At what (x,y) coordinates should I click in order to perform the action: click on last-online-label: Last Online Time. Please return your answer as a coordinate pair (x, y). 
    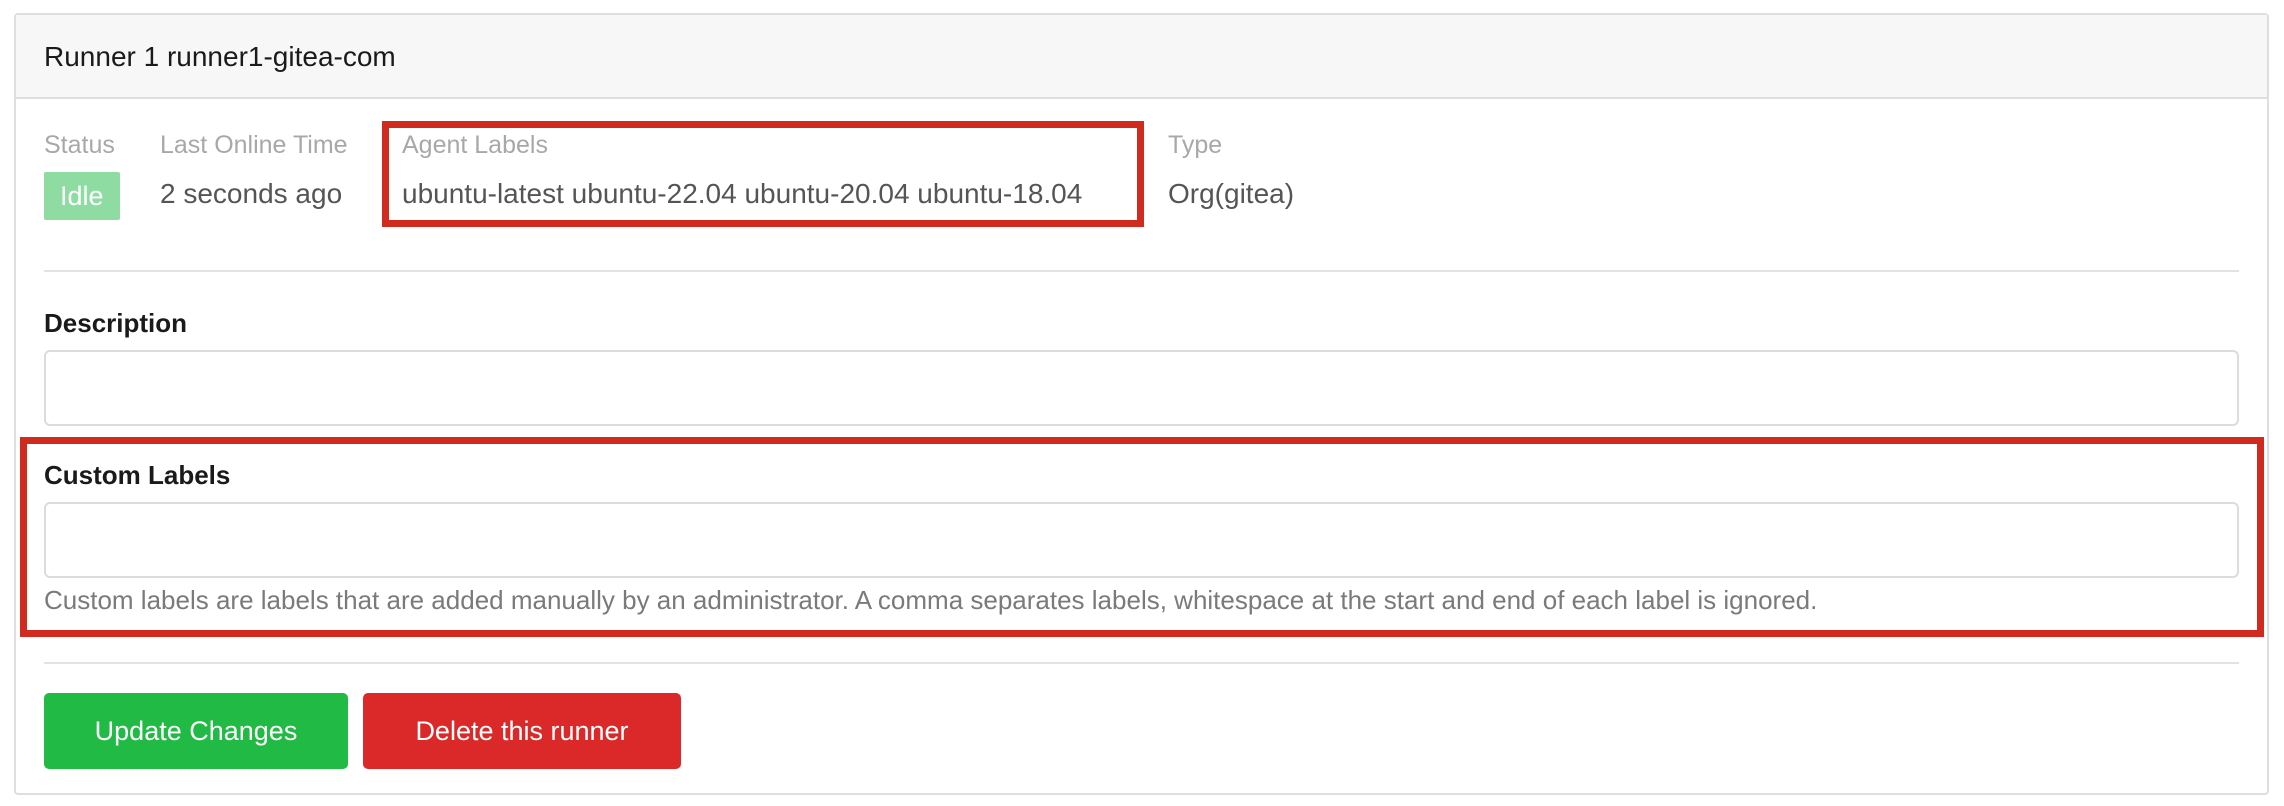
    Looking at the image, I should click on (254, 145).